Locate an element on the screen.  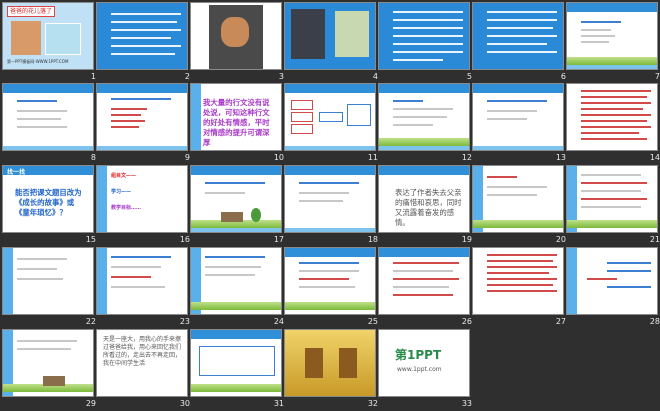
slide-thumb-22: 22 is located at coordinates (49, 288).